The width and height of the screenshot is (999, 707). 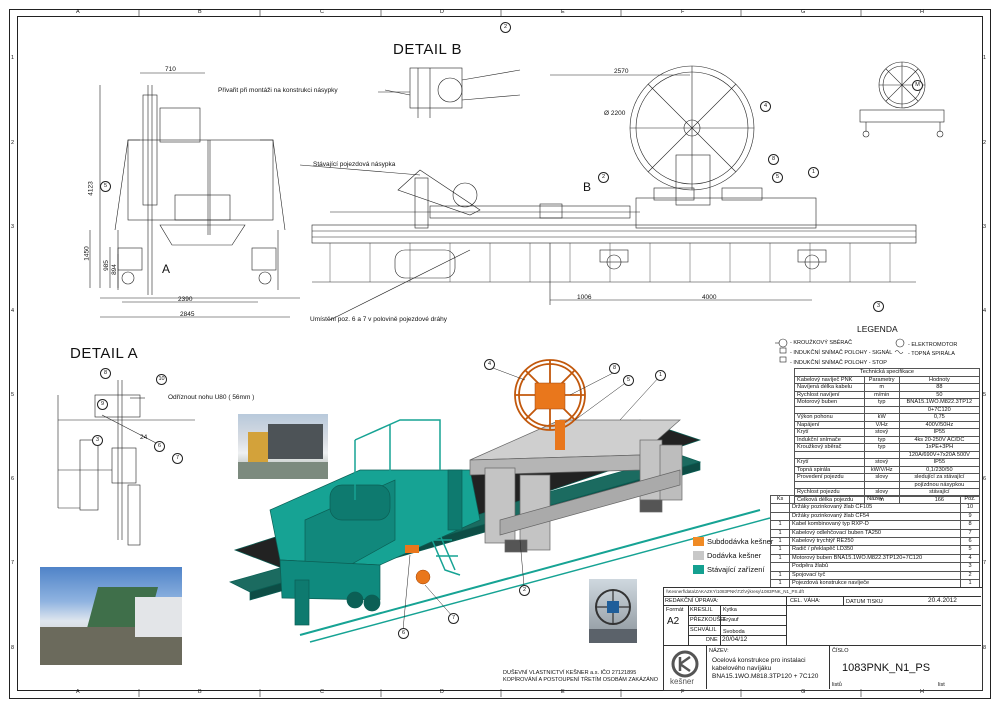 I want to click on dim-label: 2845, so click(x=187, y=314).